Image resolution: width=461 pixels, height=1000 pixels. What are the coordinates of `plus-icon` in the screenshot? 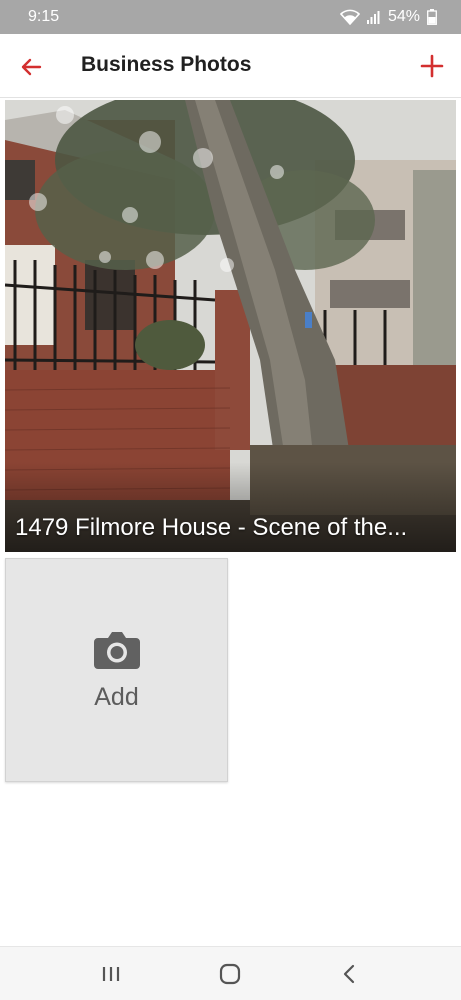 It's located at (432, 66).